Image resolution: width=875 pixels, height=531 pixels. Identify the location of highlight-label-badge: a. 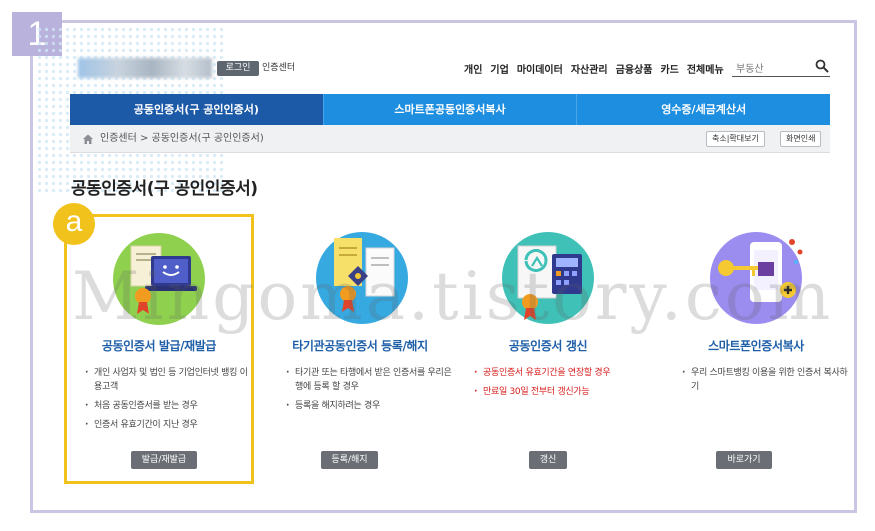
(74, 224).